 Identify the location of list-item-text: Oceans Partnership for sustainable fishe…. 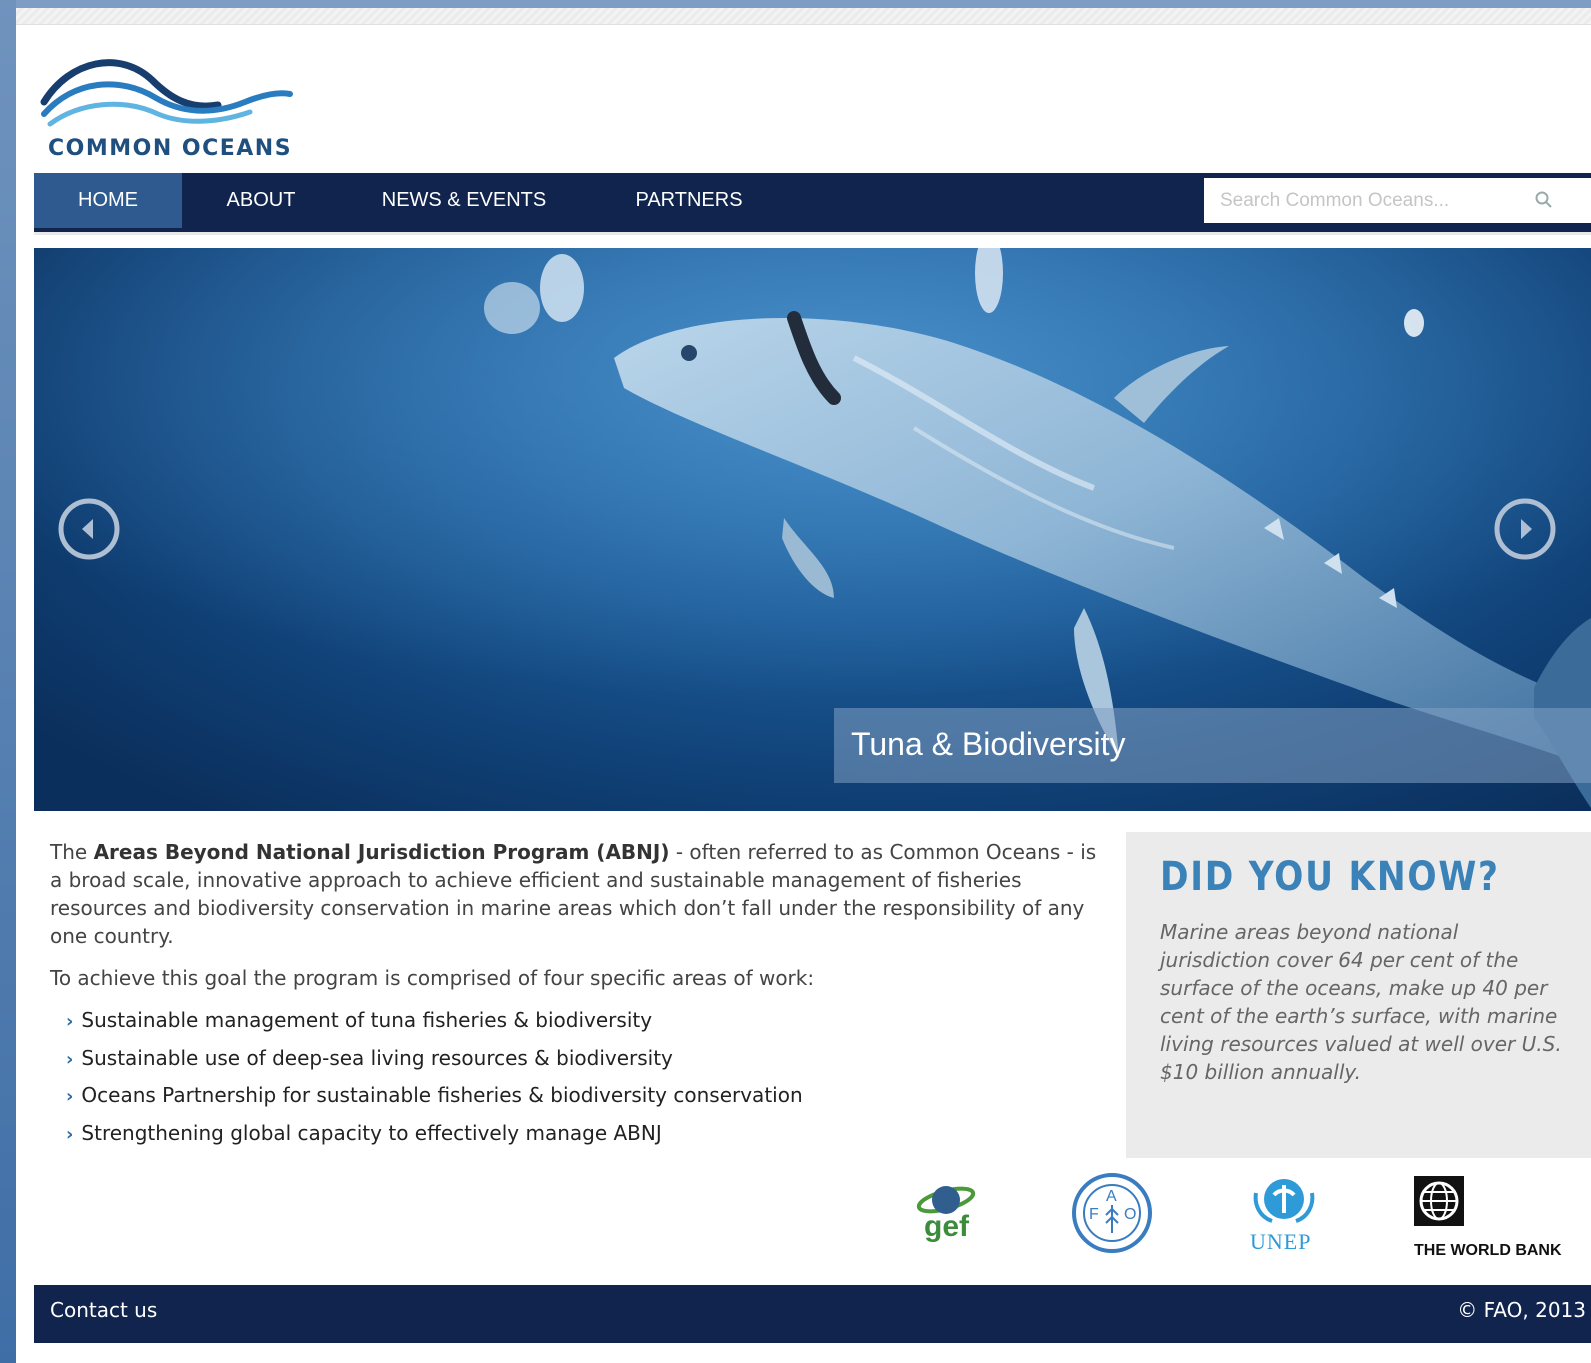
(442, 1095).